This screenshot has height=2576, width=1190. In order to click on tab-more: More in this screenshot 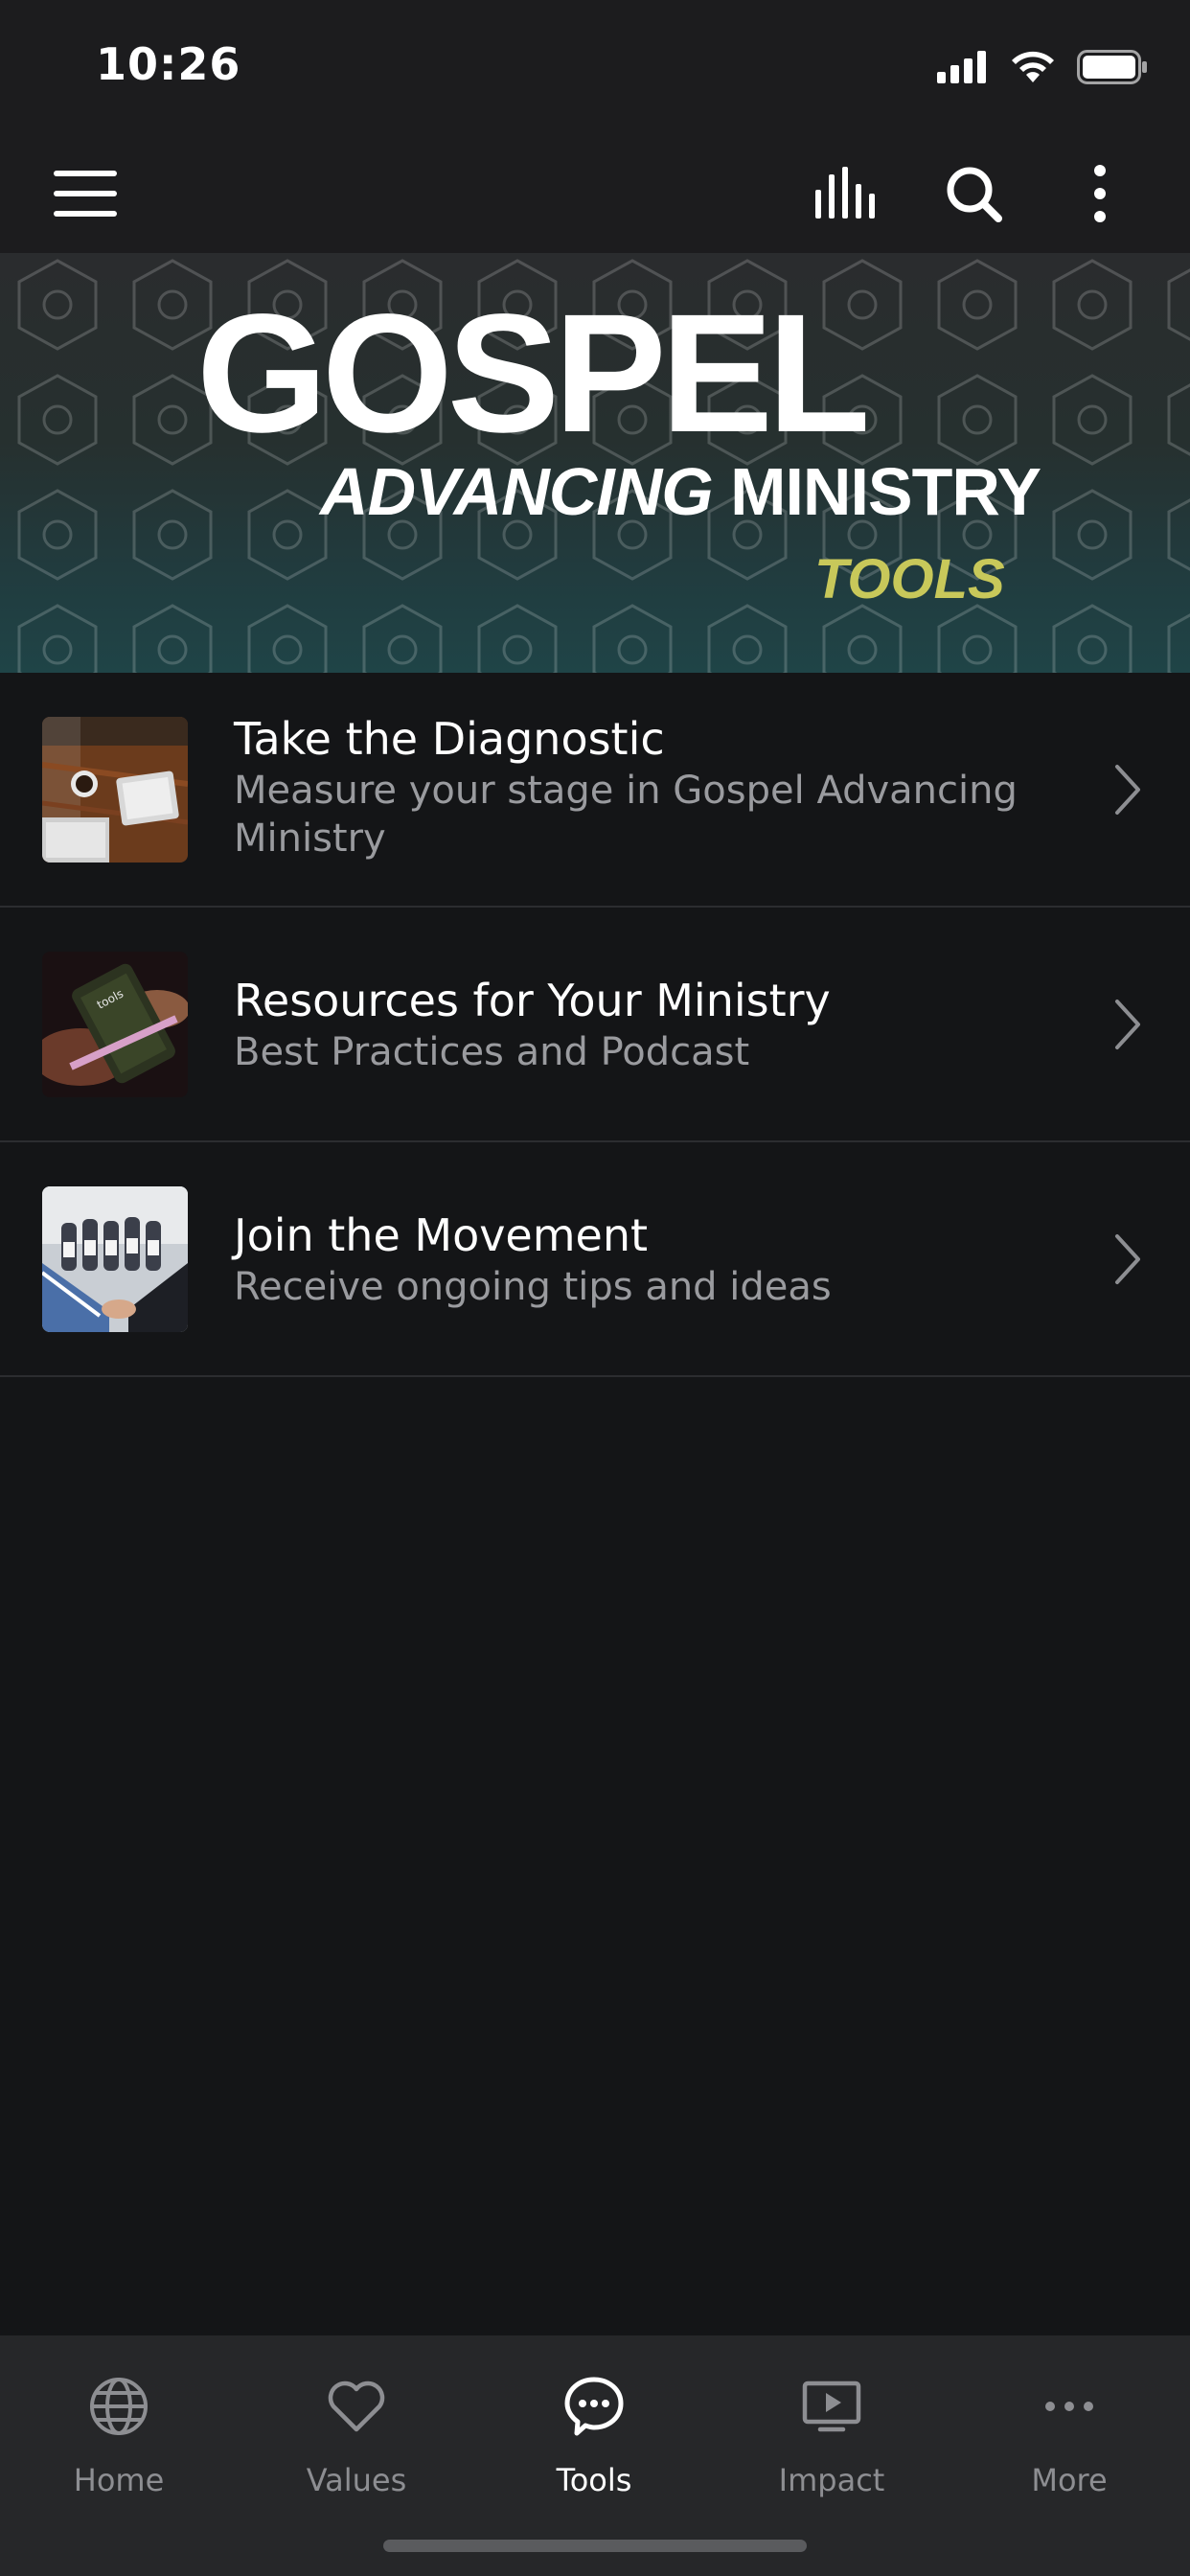, I will do `click(1069, 2426)`.